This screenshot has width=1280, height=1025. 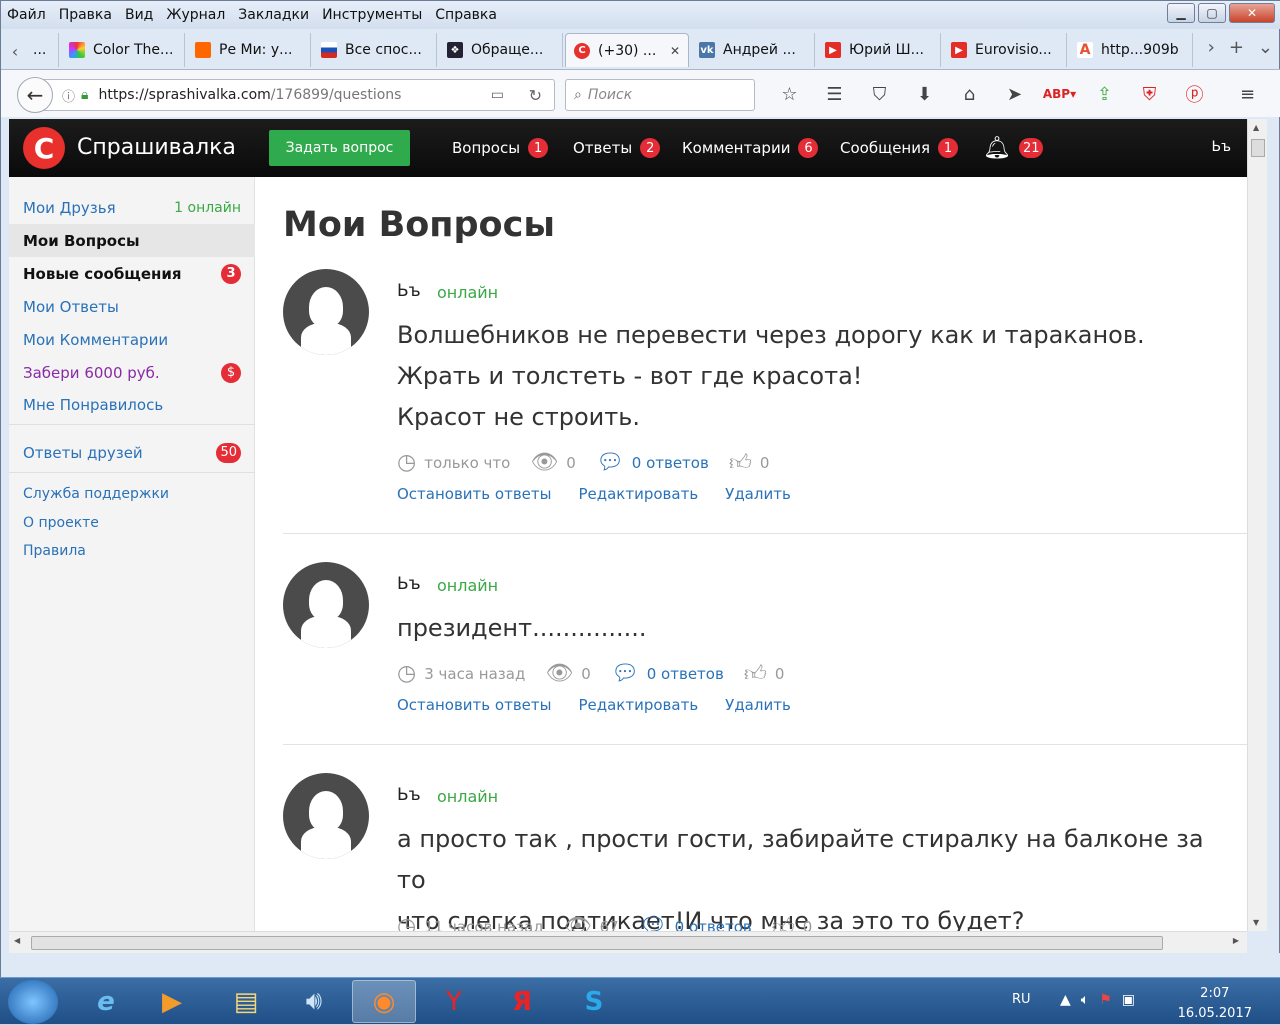 What do you see at coordinates (924, 94) in the screenshot?
I see `download-icon: ⬇` at bounding box center [924, 94].